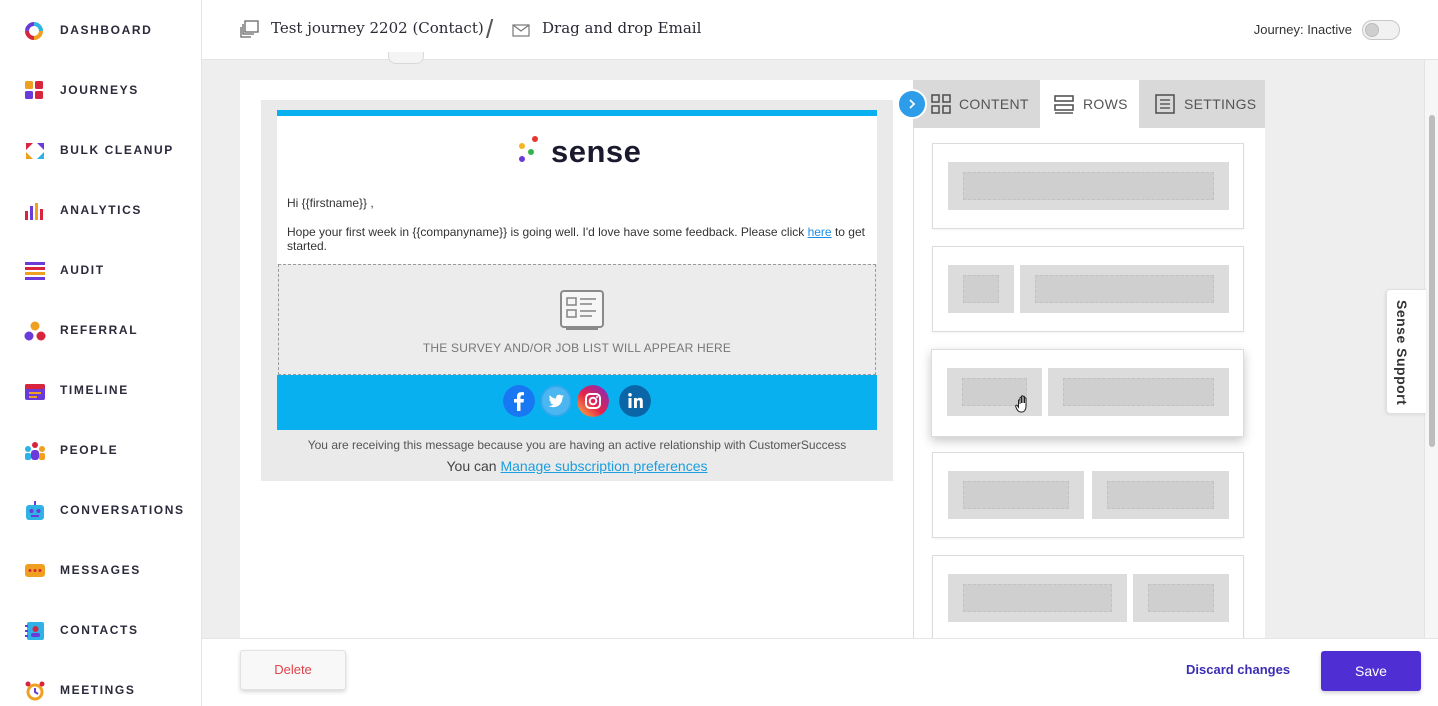 This screenshot has width=1438, height=706. Describe the element at coordinates (100, 331) in the screenshot. I see `sidebar-item-referral: REFERRAL` at that location.